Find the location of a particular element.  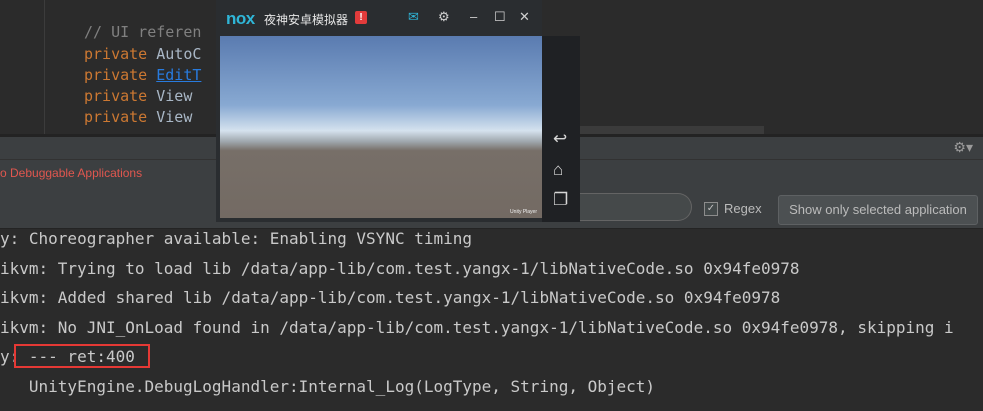

home-icon: ⌂ is located at coordinates (558, 170).